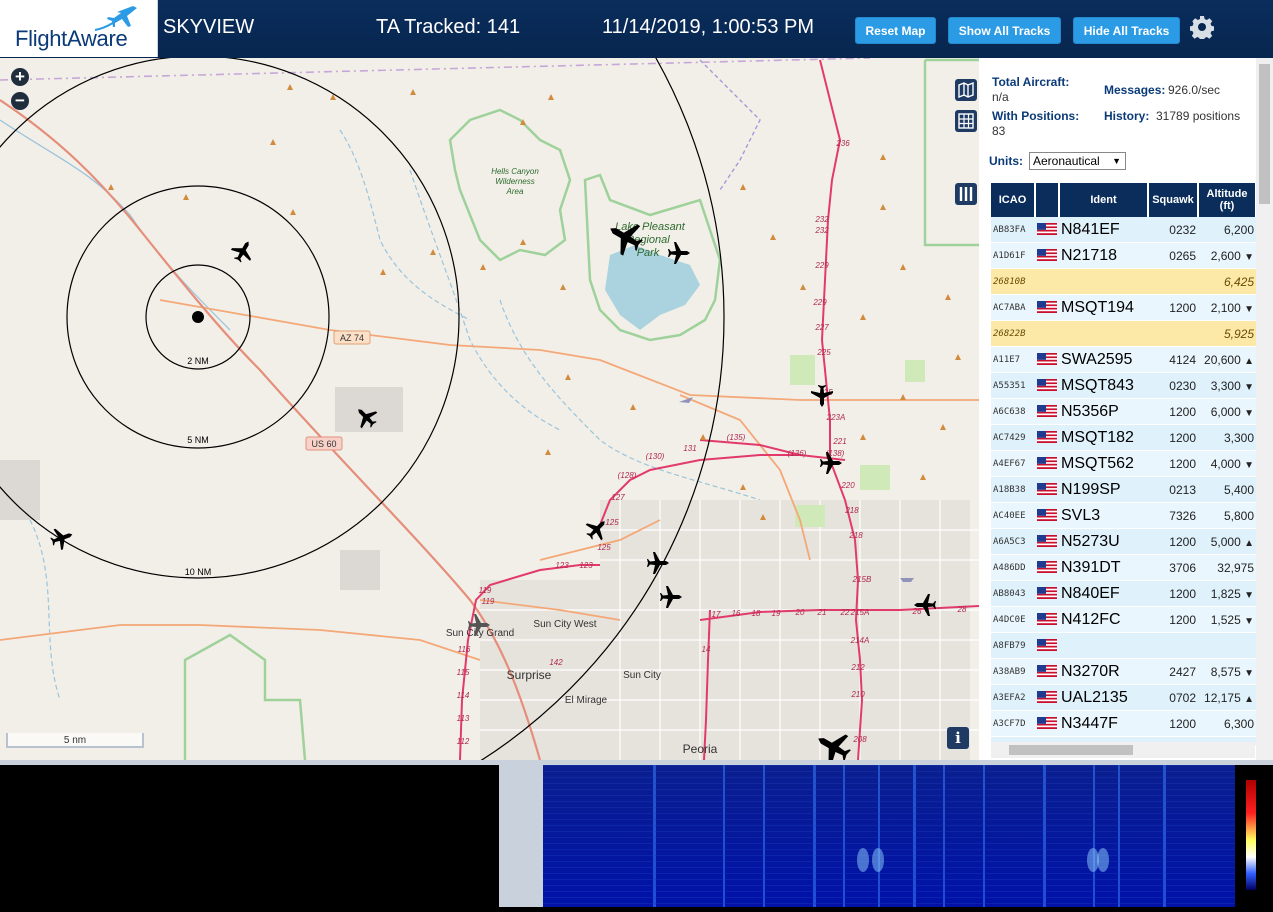 Image resolution: width=1273 pixels, height=912 pixels. What do you see at coordinates (79, 28) in the screenshot?
I see `flightaware-logo: FlightAware` at bounding box center [79, 28].